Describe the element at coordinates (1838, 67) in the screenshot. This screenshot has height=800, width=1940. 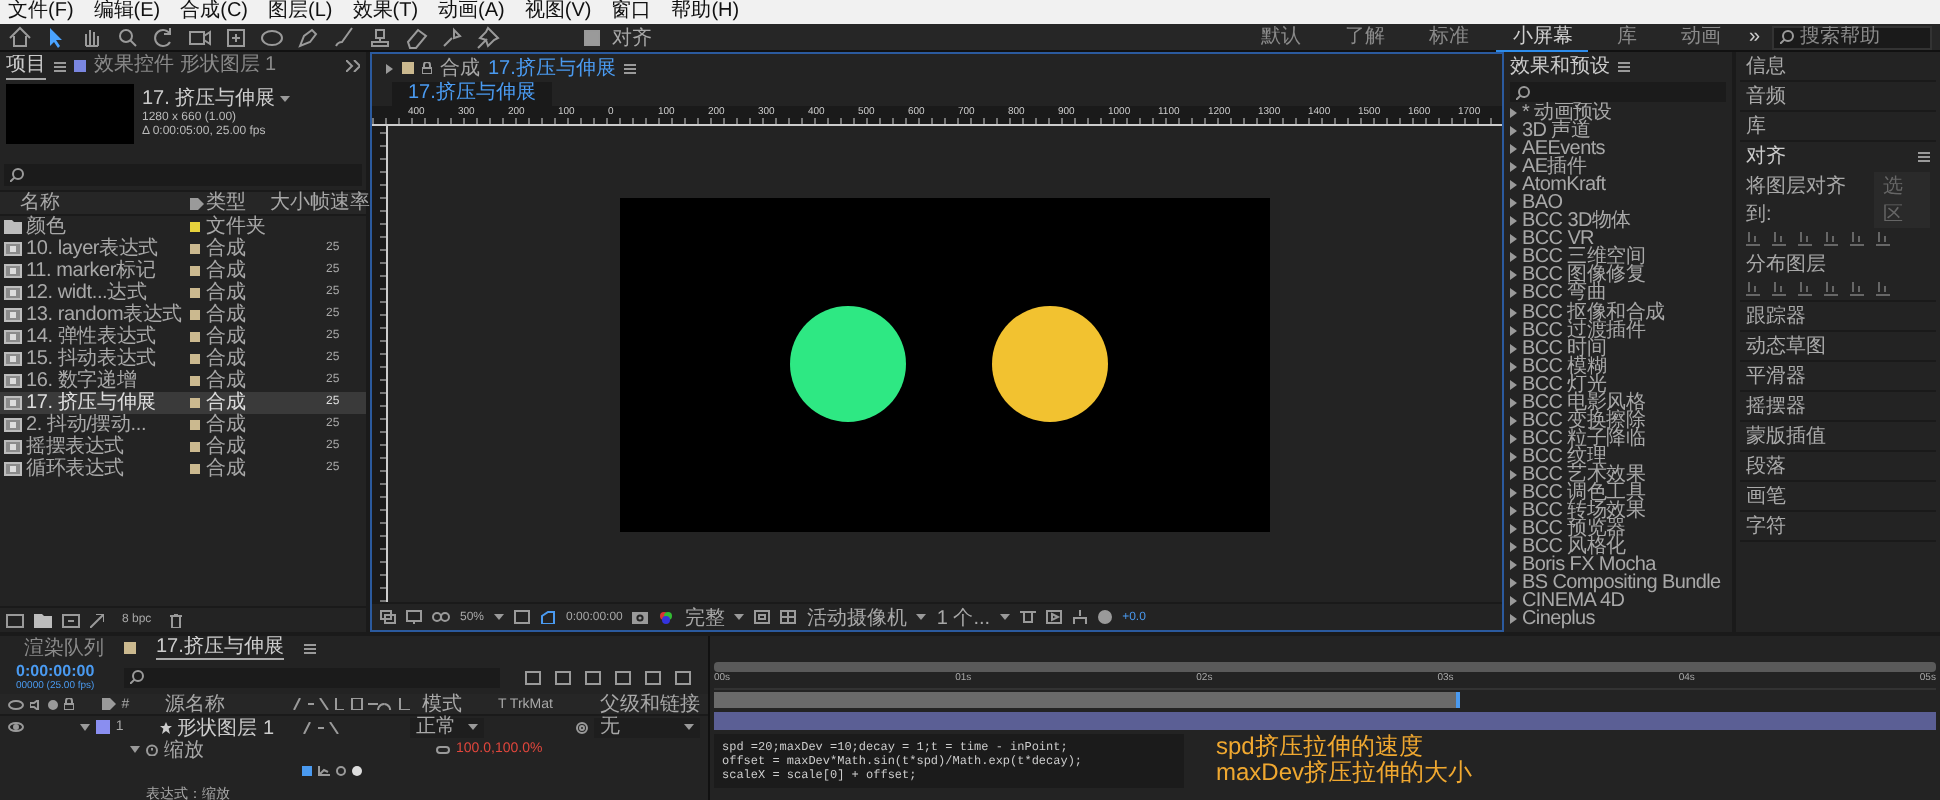
I see `panel-header: 信息` at that location.